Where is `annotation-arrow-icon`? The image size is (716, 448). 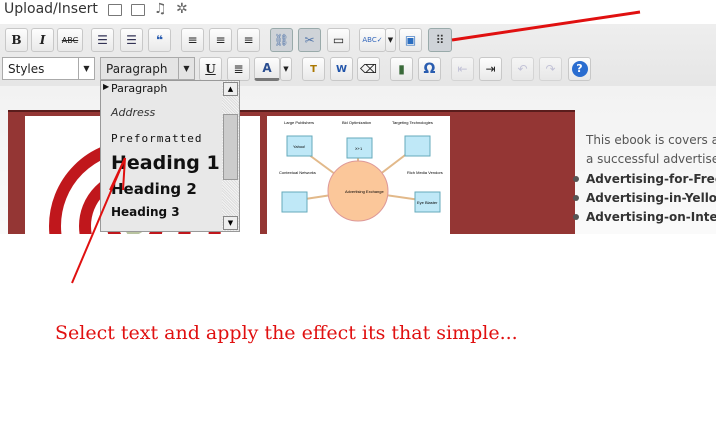 annotation-arrow-icon is located at coordinates (98, 220).